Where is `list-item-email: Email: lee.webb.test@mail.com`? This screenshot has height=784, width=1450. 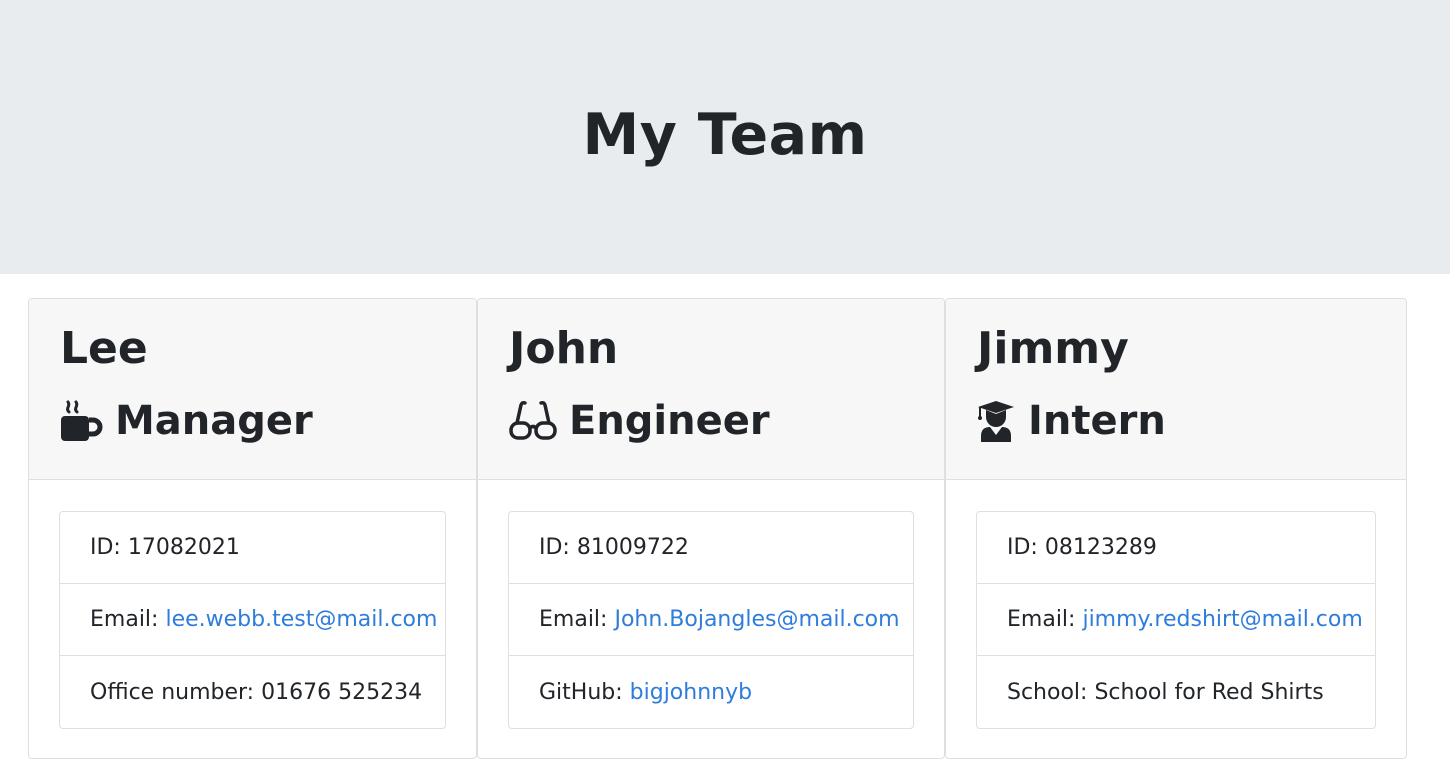 list-item-email: Email: lee.webb.test@mail.com is located at coordinates (252, 620).